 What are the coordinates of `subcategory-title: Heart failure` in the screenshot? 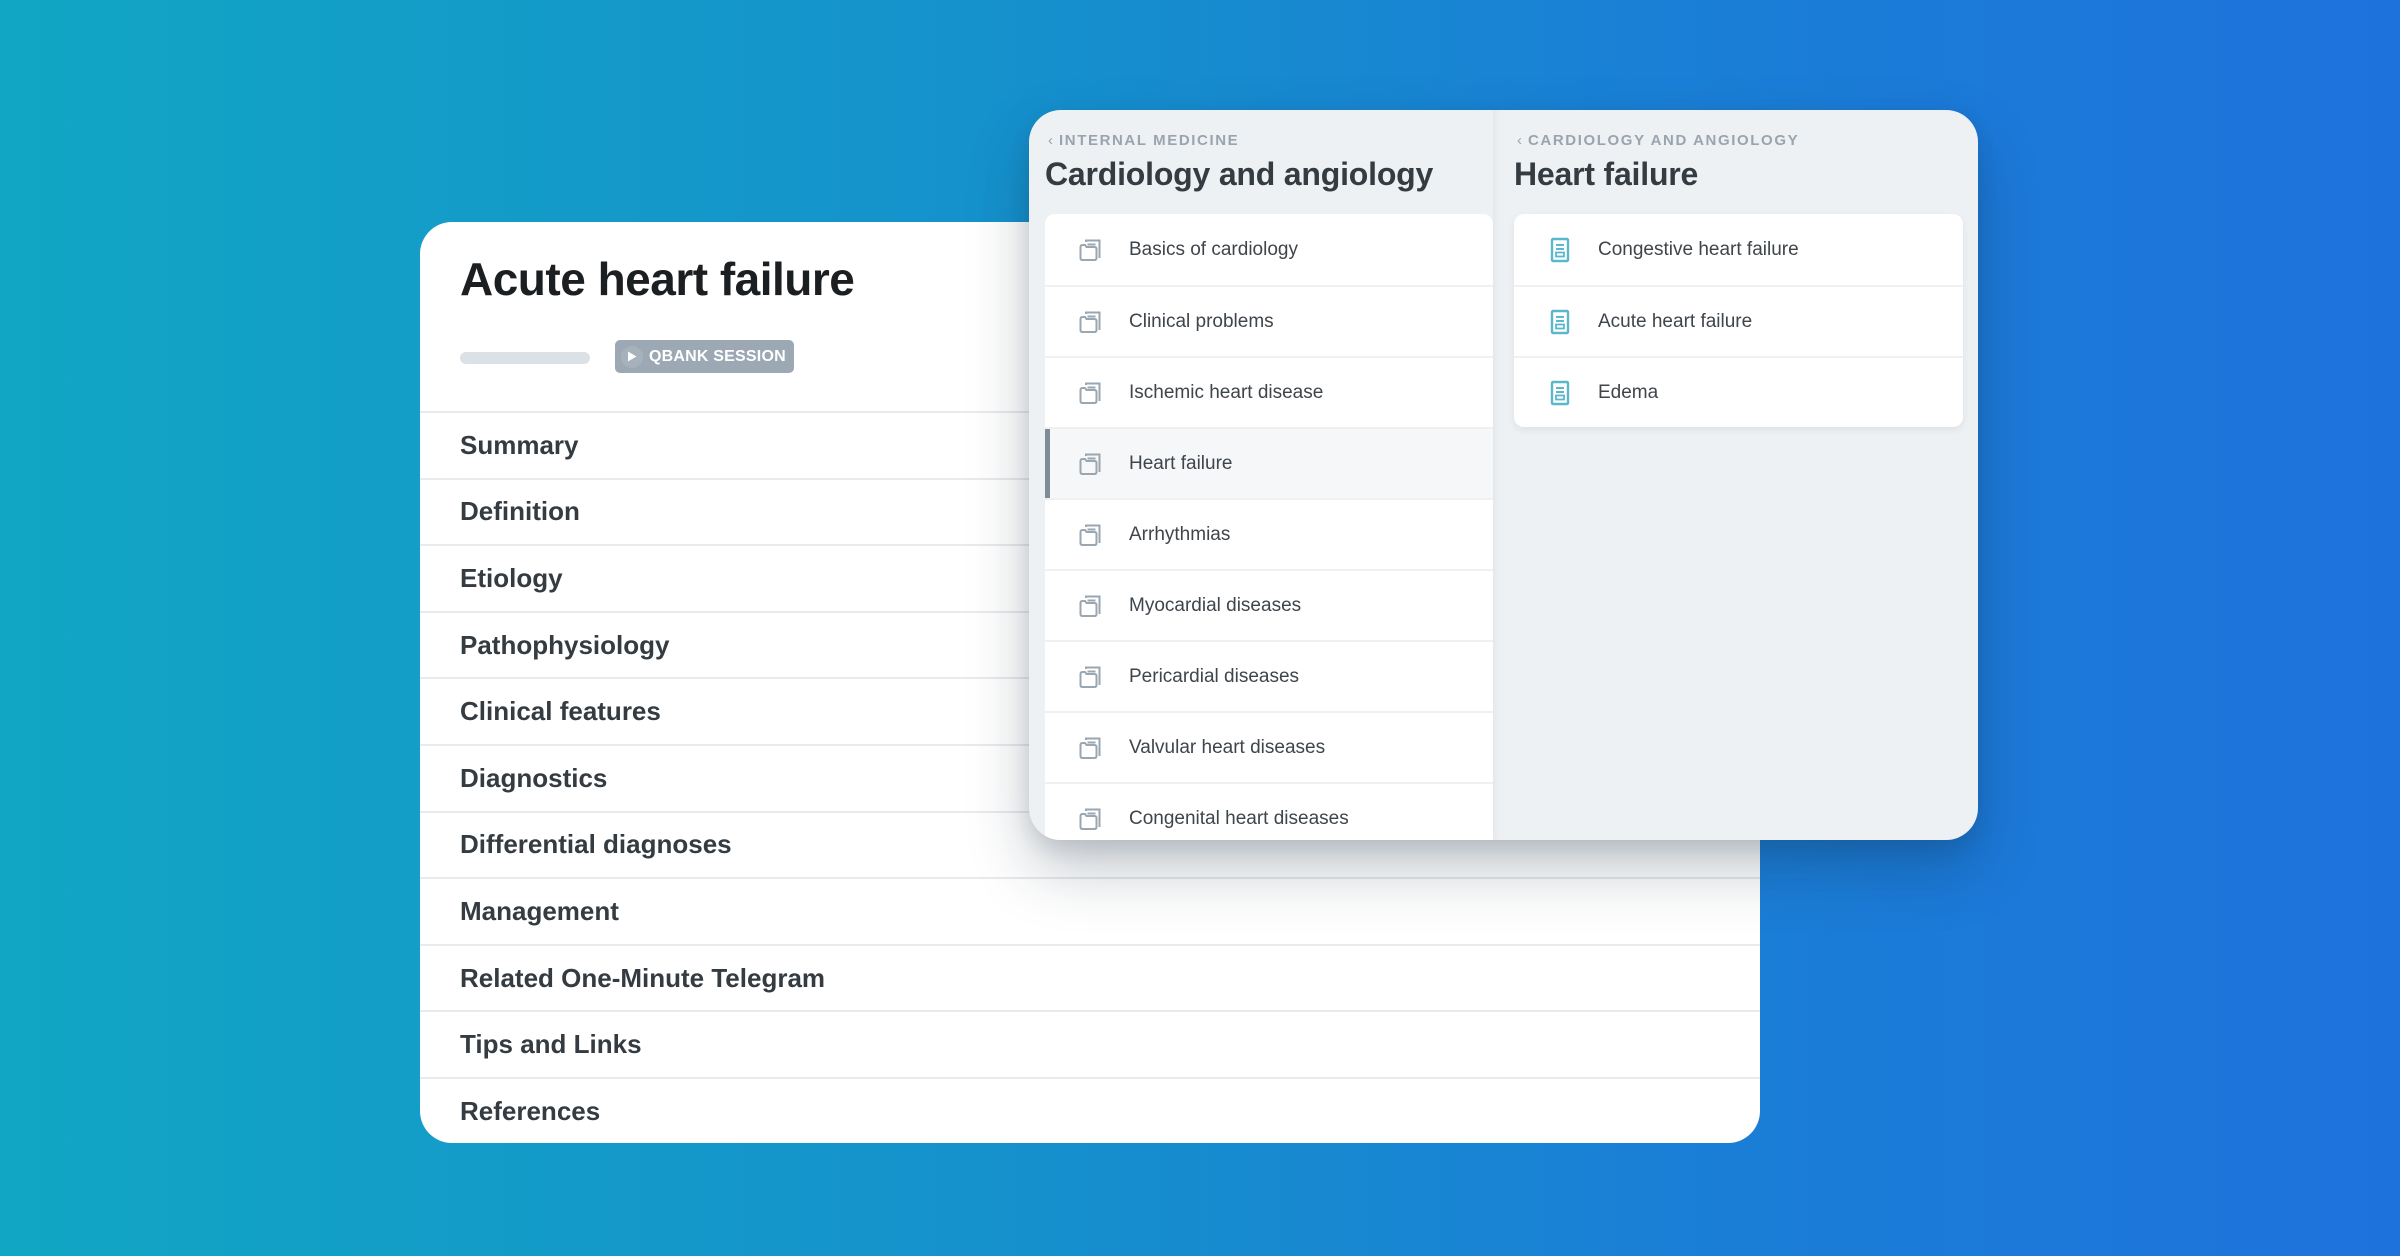 It's located at (1606, 174).